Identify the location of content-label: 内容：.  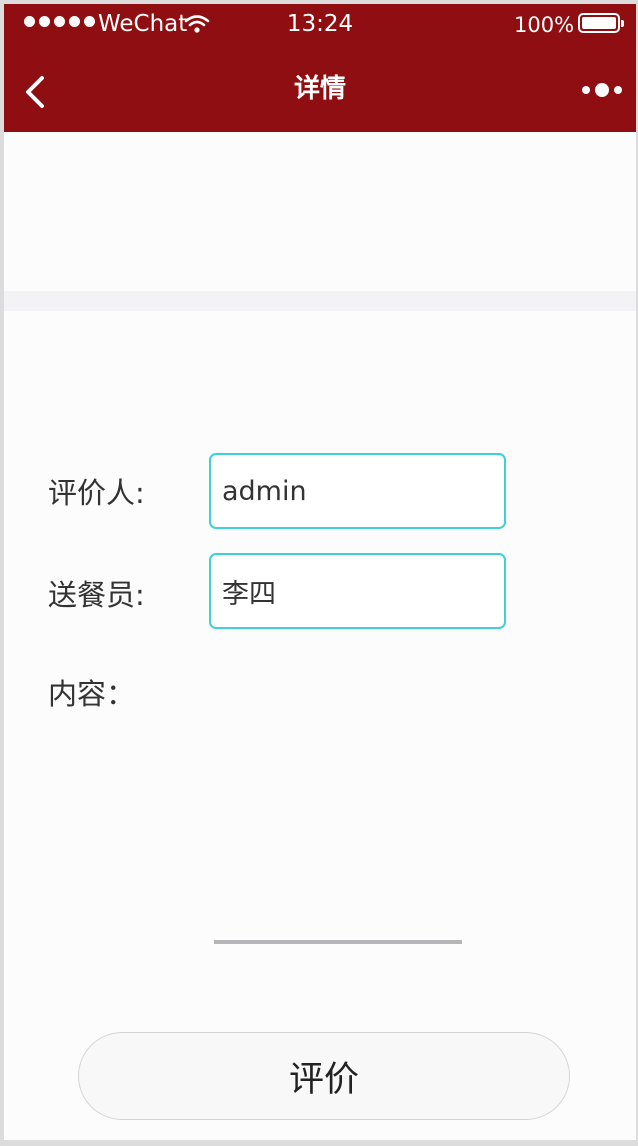
(92, 694).